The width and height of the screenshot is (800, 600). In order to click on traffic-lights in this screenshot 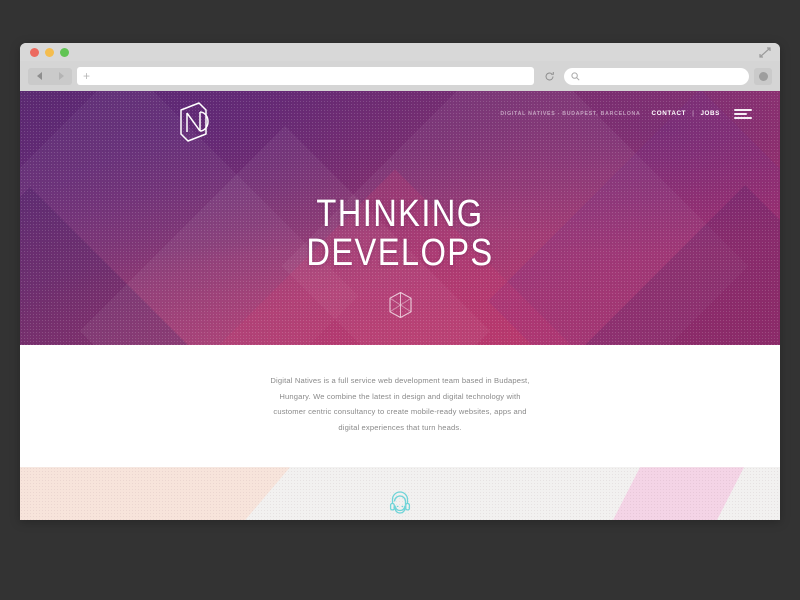, I will do `click(49, 52)`.